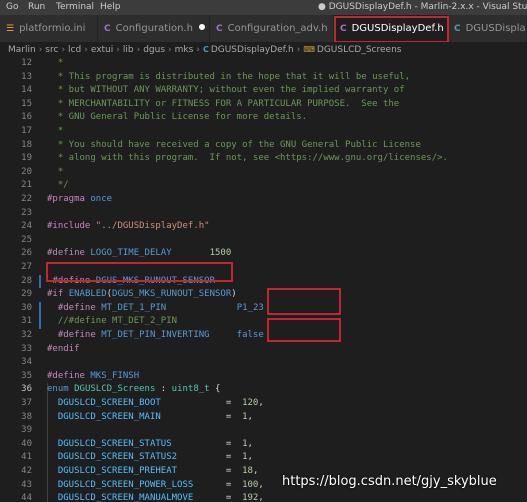  I want to click on code-line: 30 #define MT_DET_1_PIN P1_23, so click(263, 308).